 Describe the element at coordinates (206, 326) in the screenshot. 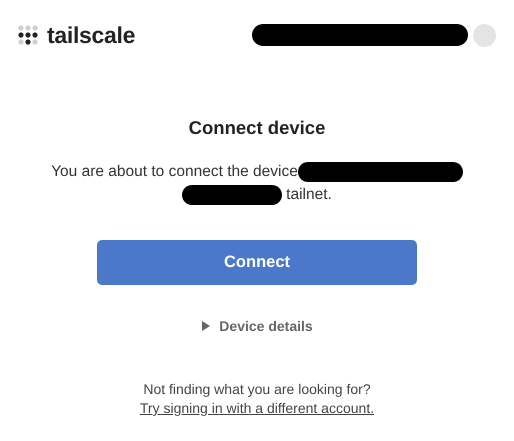

I see `caret-icon` at that location.